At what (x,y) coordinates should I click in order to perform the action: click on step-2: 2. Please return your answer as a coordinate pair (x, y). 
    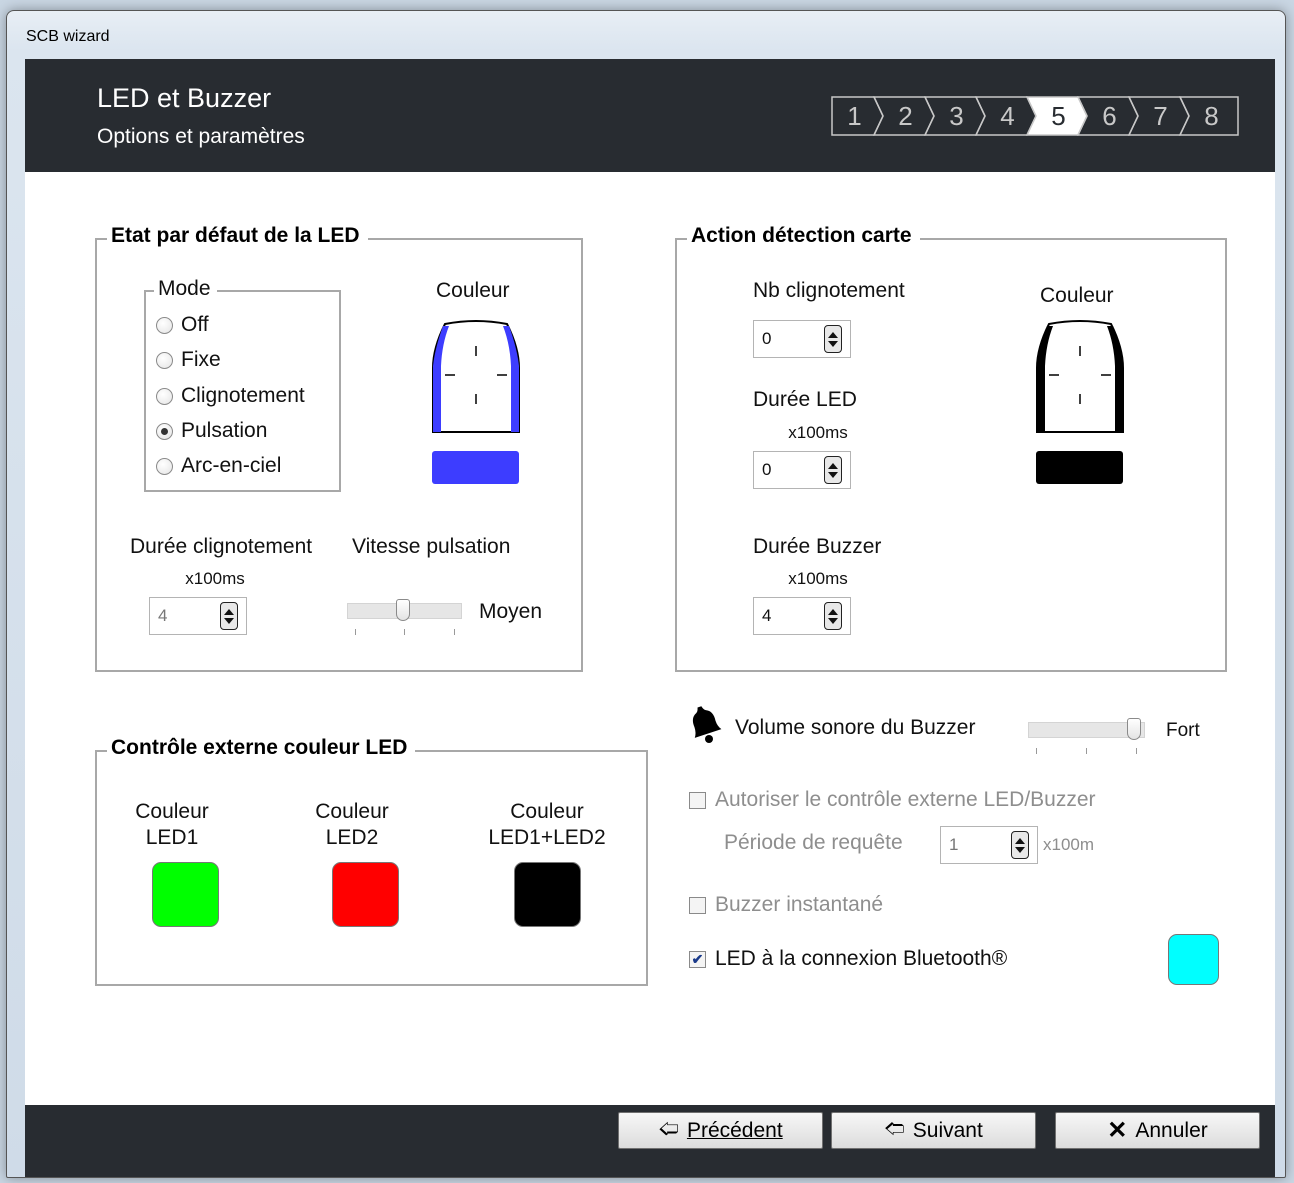
    Looking at the image, I should click on (903, 116).